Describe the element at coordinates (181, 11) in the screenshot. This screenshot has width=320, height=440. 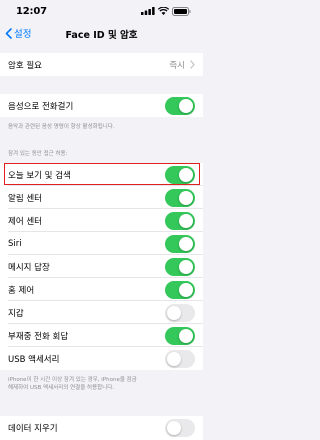
I see `battery-icon` at that location.